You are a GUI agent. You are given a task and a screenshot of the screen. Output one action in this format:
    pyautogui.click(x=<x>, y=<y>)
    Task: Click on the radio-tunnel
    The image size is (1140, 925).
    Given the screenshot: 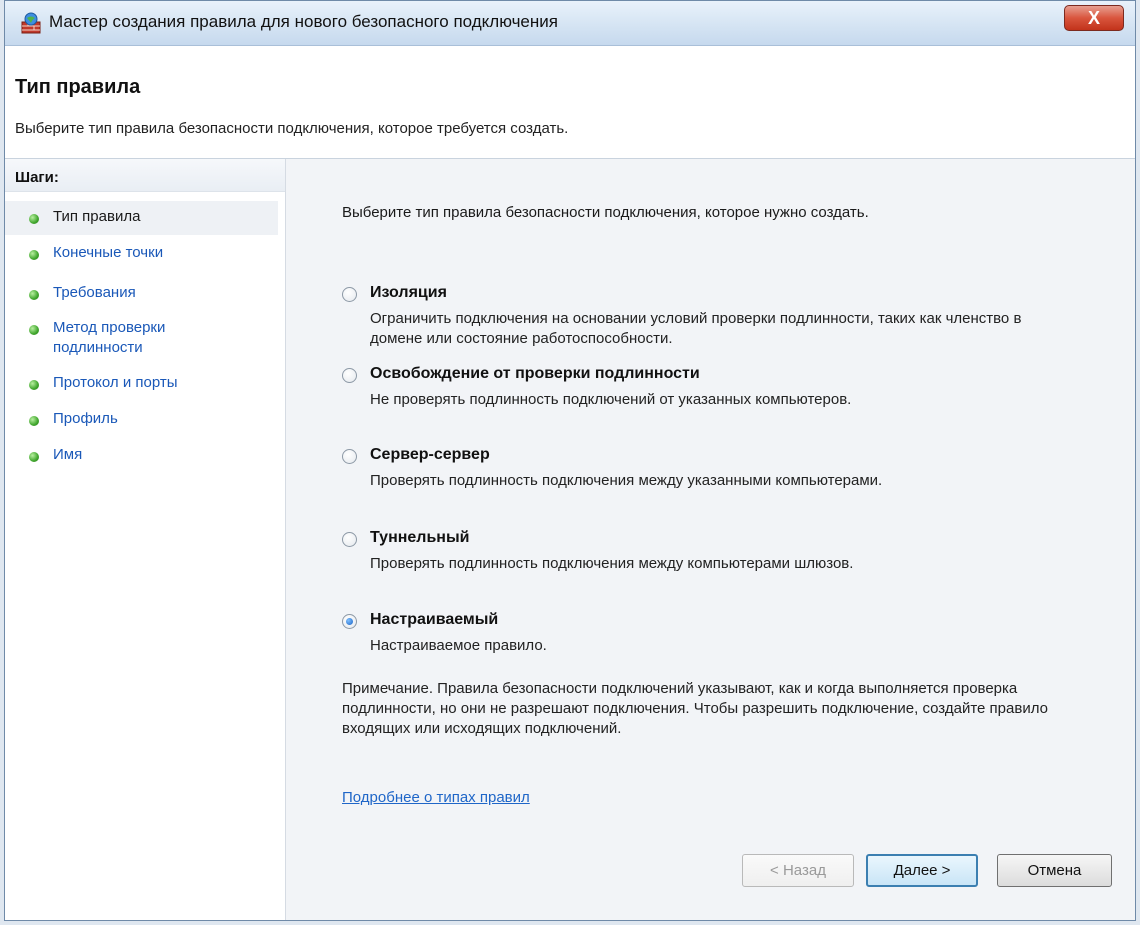 What is the action you would take?
    pyautogui.click(x=349, y=539)
    